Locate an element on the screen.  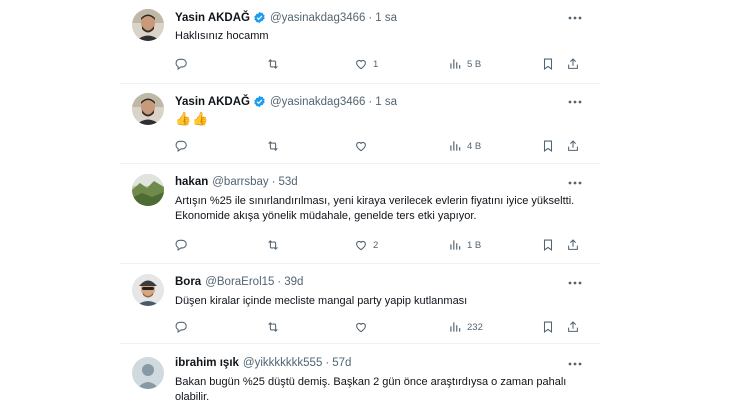
views-count: 1 B is located at coordinates (474, 245).